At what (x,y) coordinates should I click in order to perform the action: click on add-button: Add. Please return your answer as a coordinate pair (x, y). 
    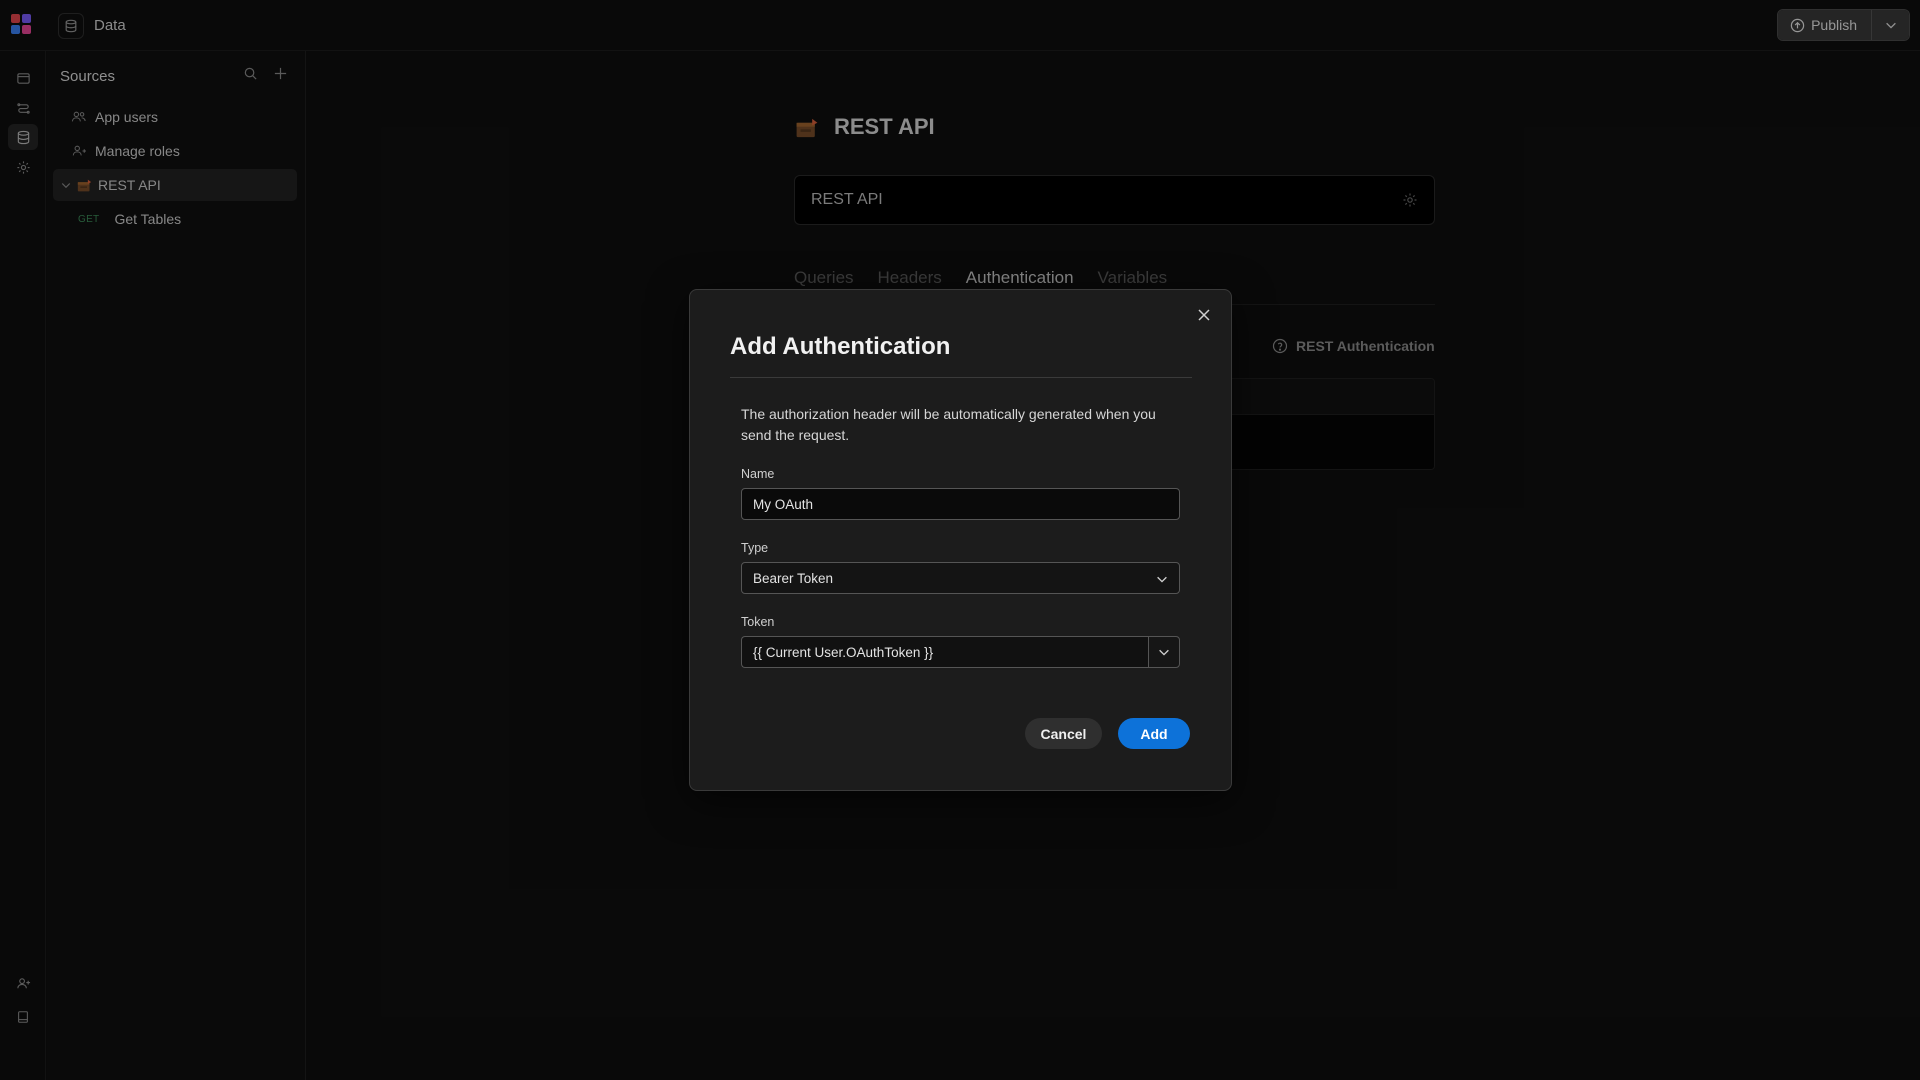
    Looking at the image, I should click on (1154, 733).